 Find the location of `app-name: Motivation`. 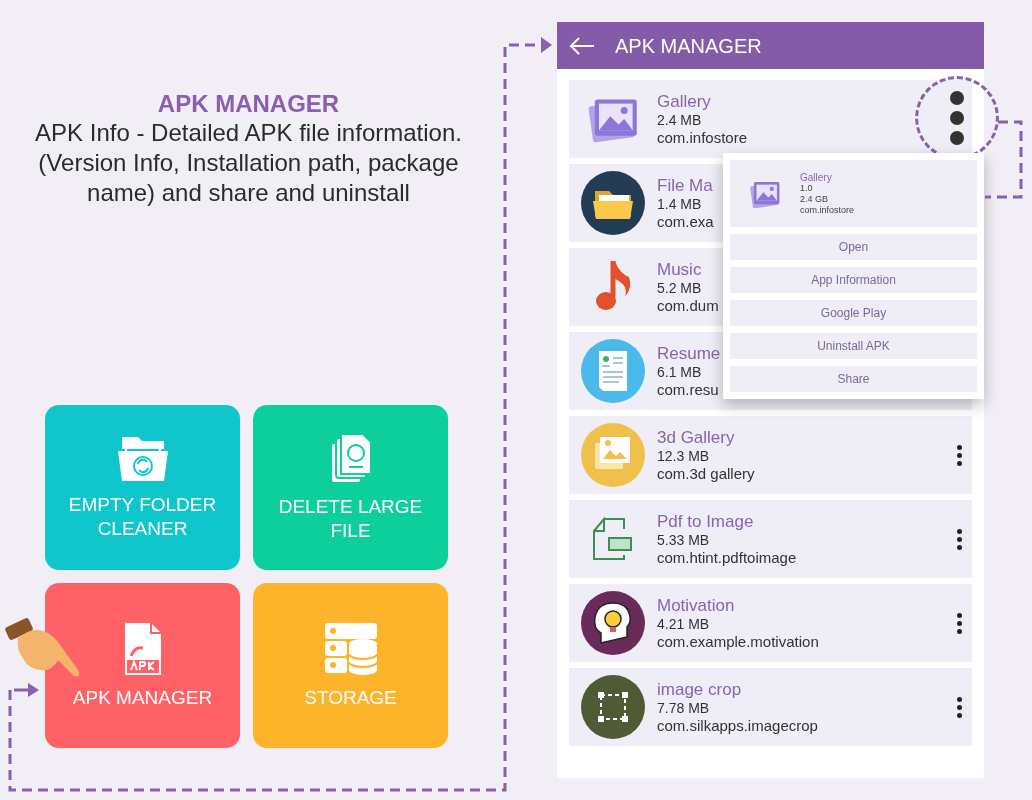

app-name: Motivation is located at coordinates (696, 605).